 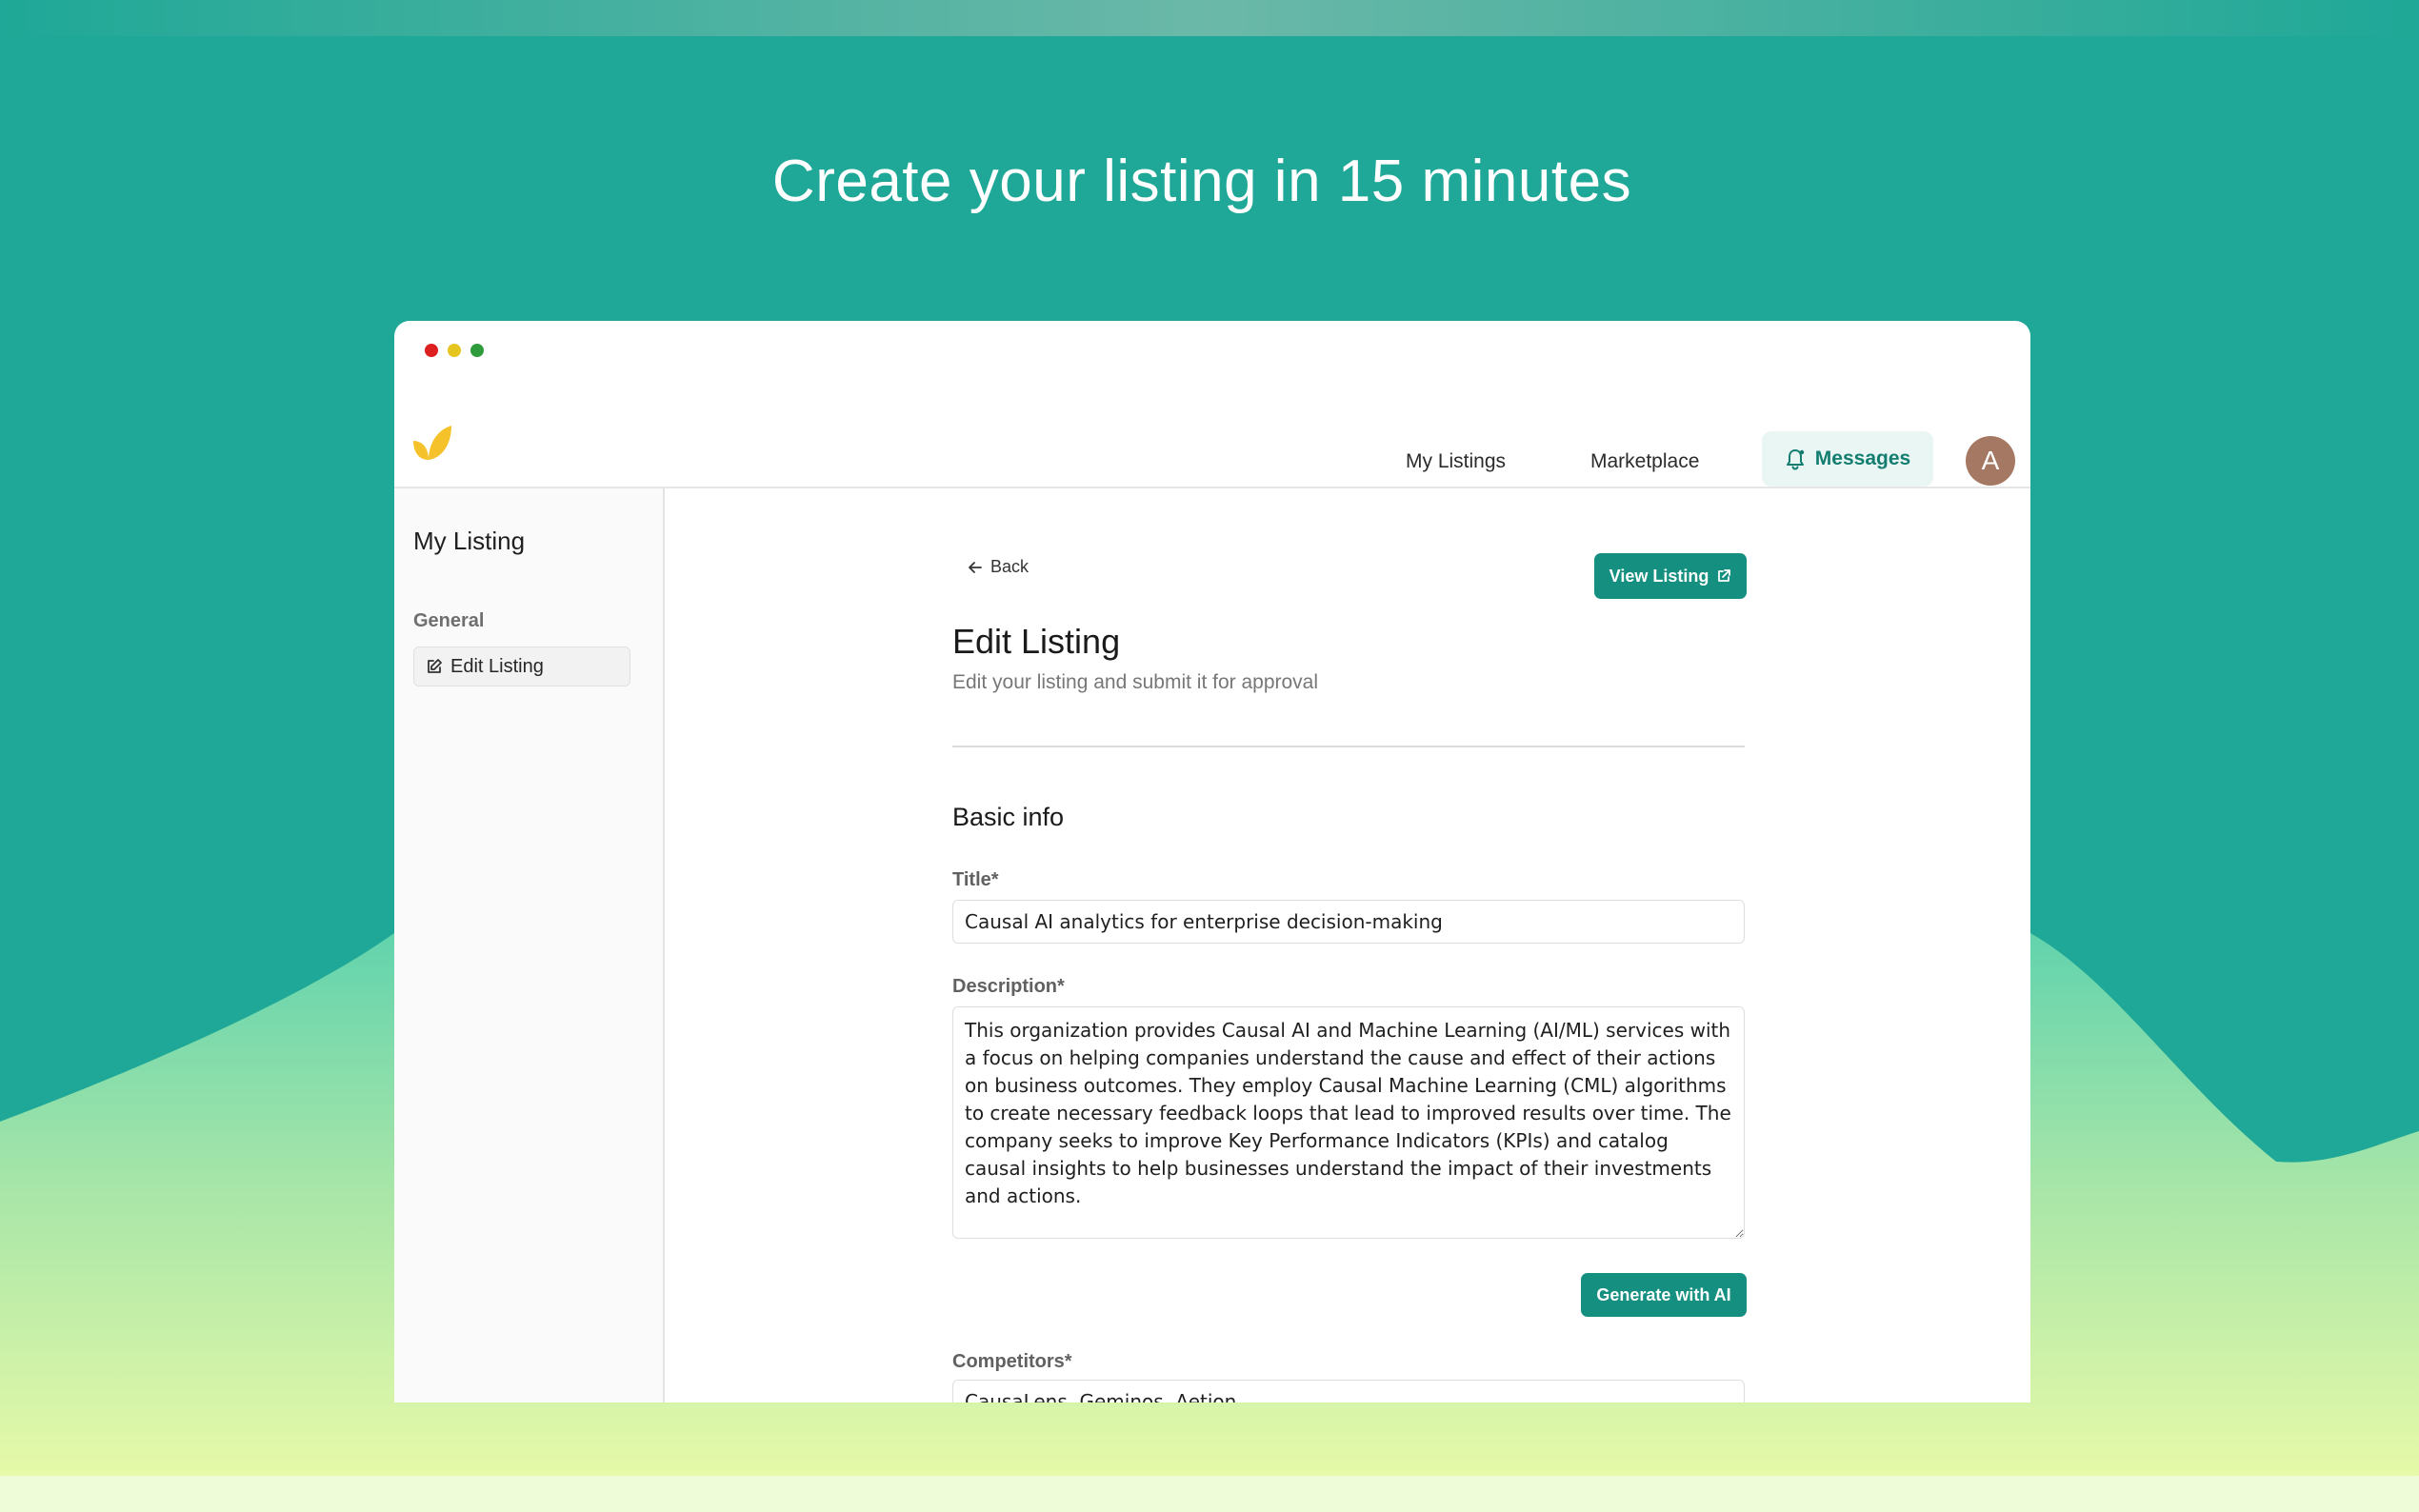 What do you see at coordinates (1036, 641) in the screenshot?
I see `page-title: Edit Listing` at bounding box center [1036, 641].